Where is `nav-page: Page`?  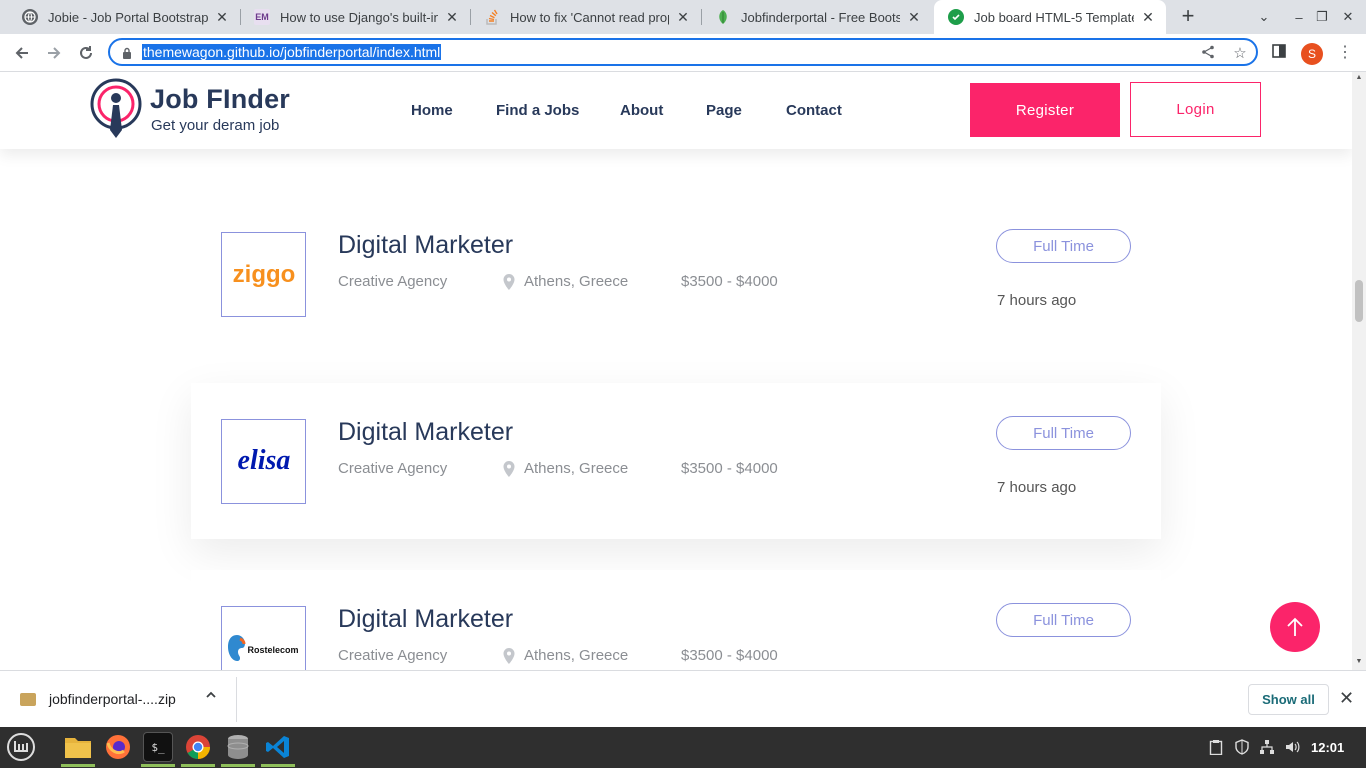
nav-page: Page is located at coordinates (724, 110).